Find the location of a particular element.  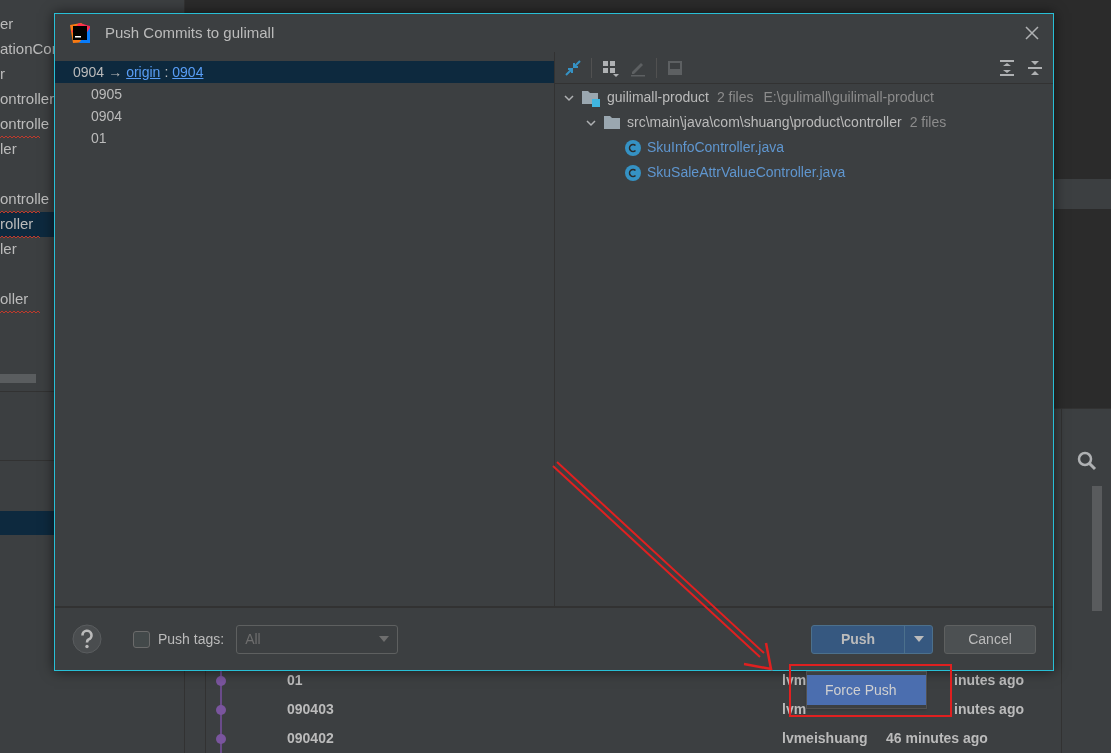

push-target-row: 0904 → origin : 0904 is located at coordinates (304, 72).